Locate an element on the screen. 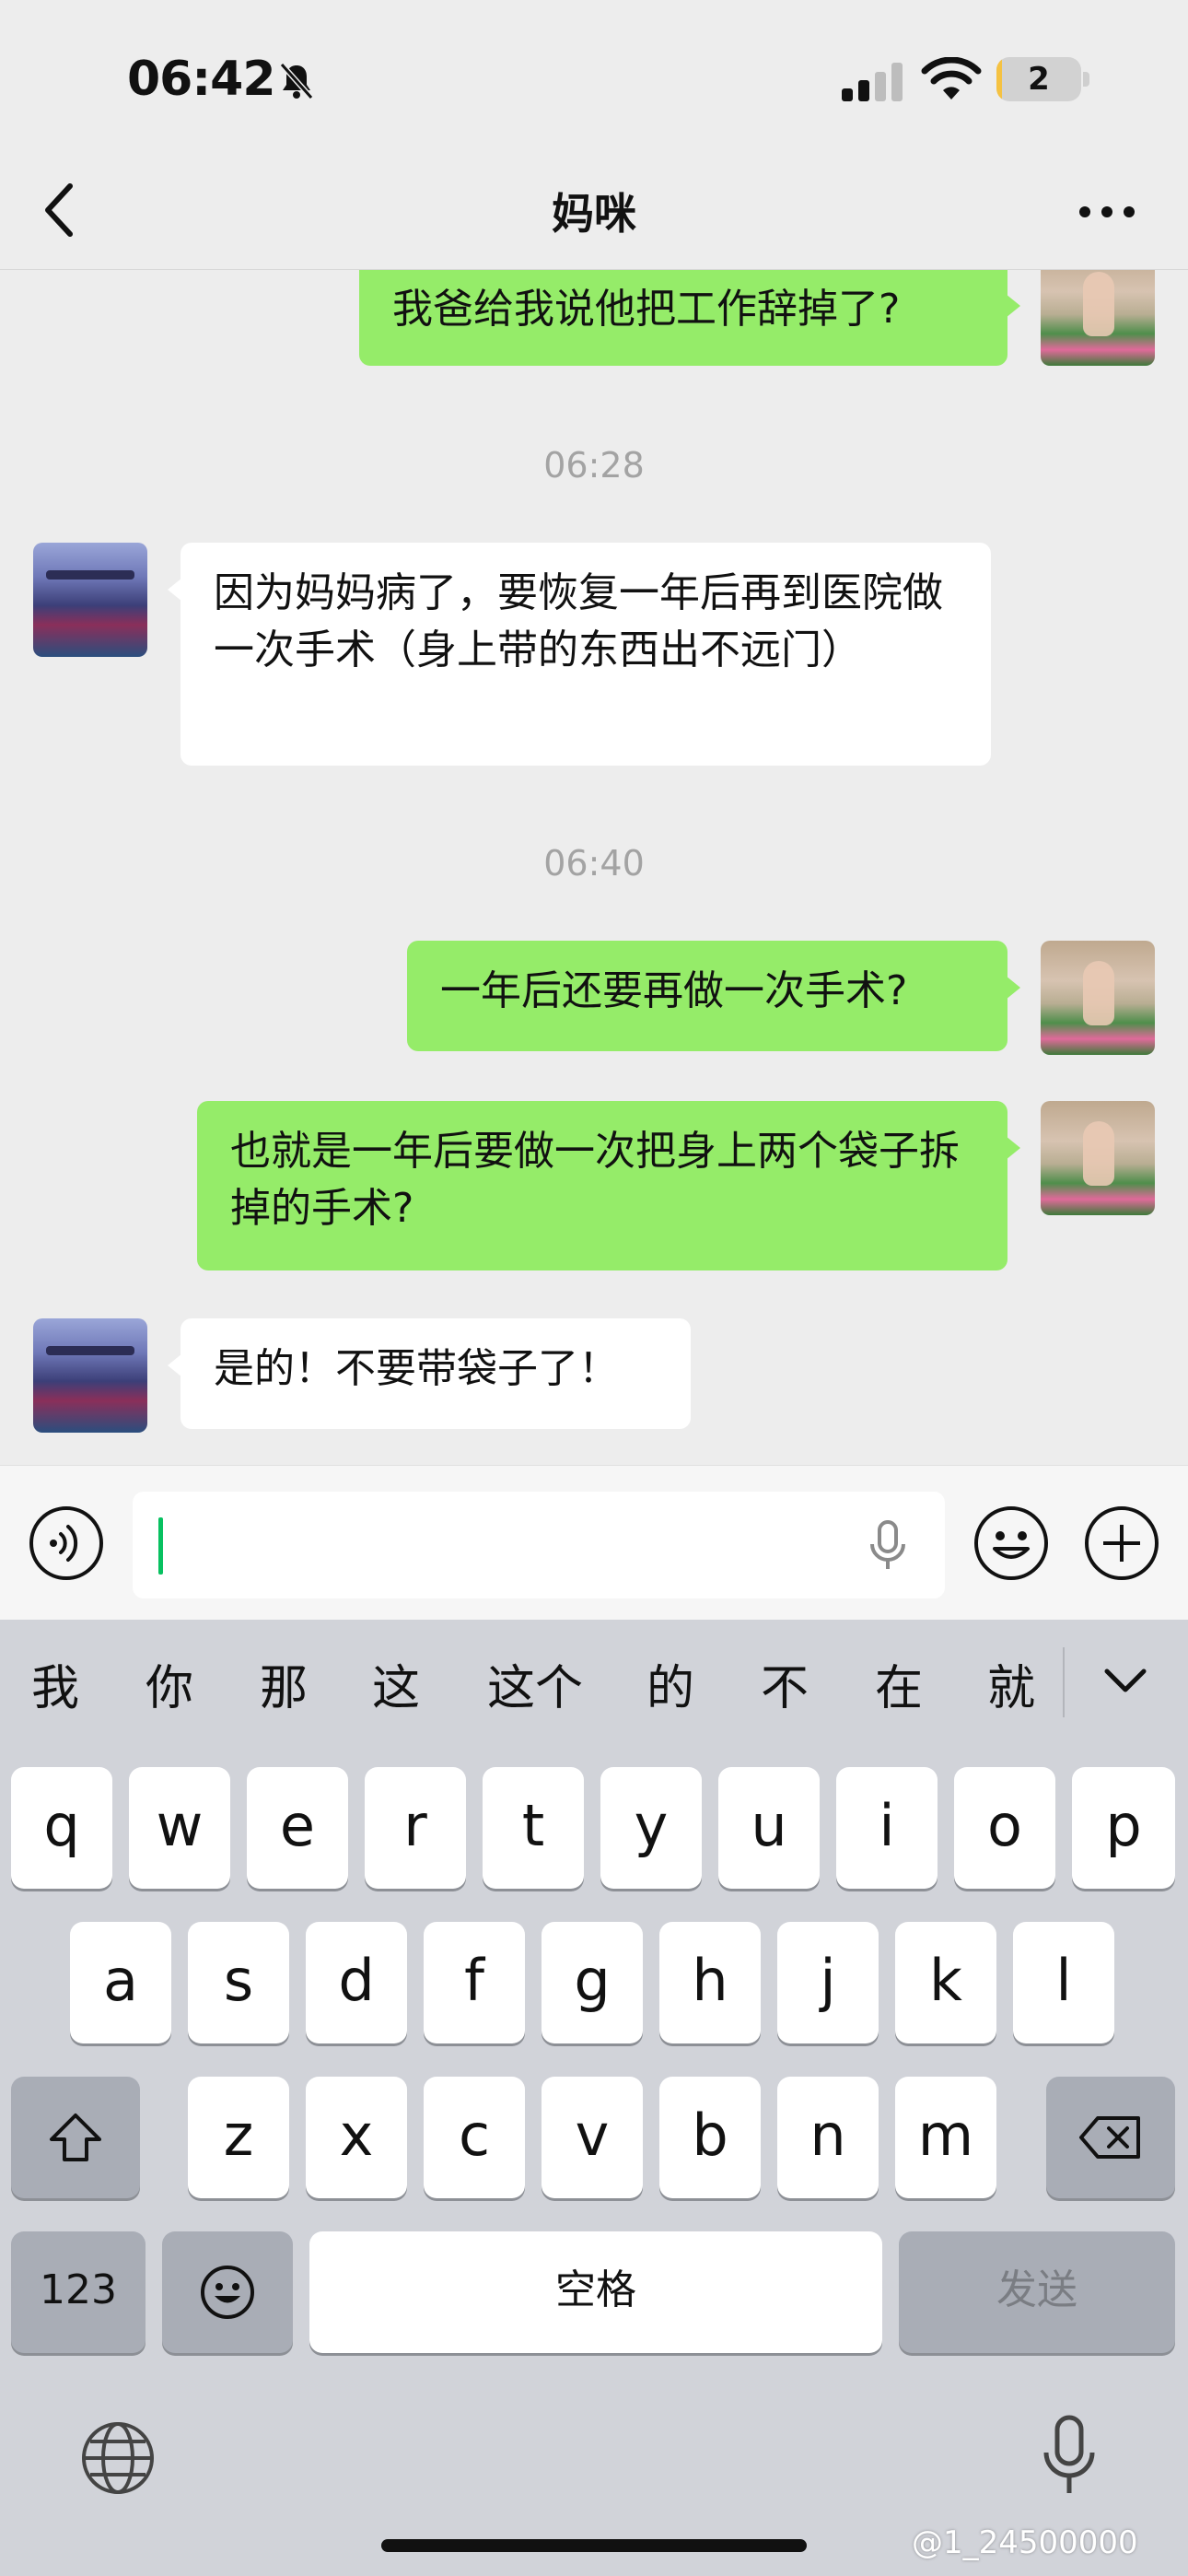 Image resolution: width=1188 pixels, height=2576 pixels. chat-title: 妈咪 is located at coordinates (594, 214).